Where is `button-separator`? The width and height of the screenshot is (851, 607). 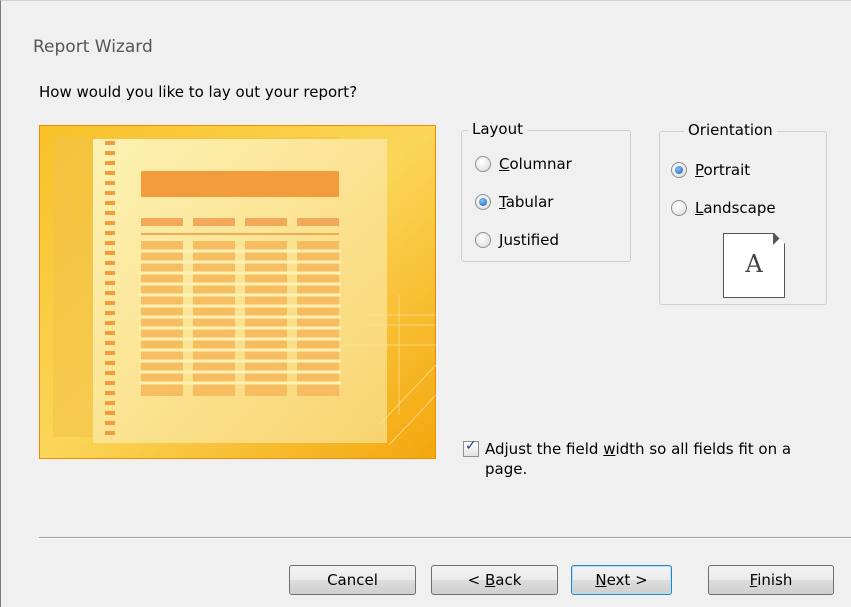
button-separator is located at coordinates (445, 538).